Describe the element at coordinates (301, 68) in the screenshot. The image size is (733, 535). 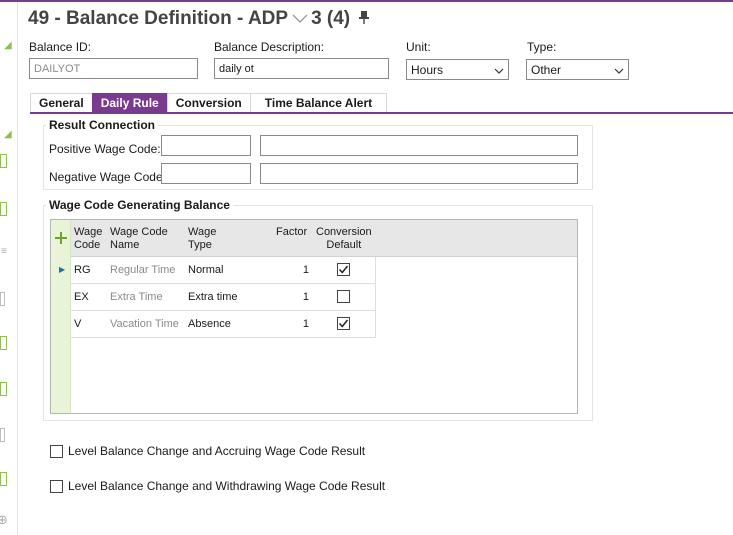
I see `balance-description-field` at that location.